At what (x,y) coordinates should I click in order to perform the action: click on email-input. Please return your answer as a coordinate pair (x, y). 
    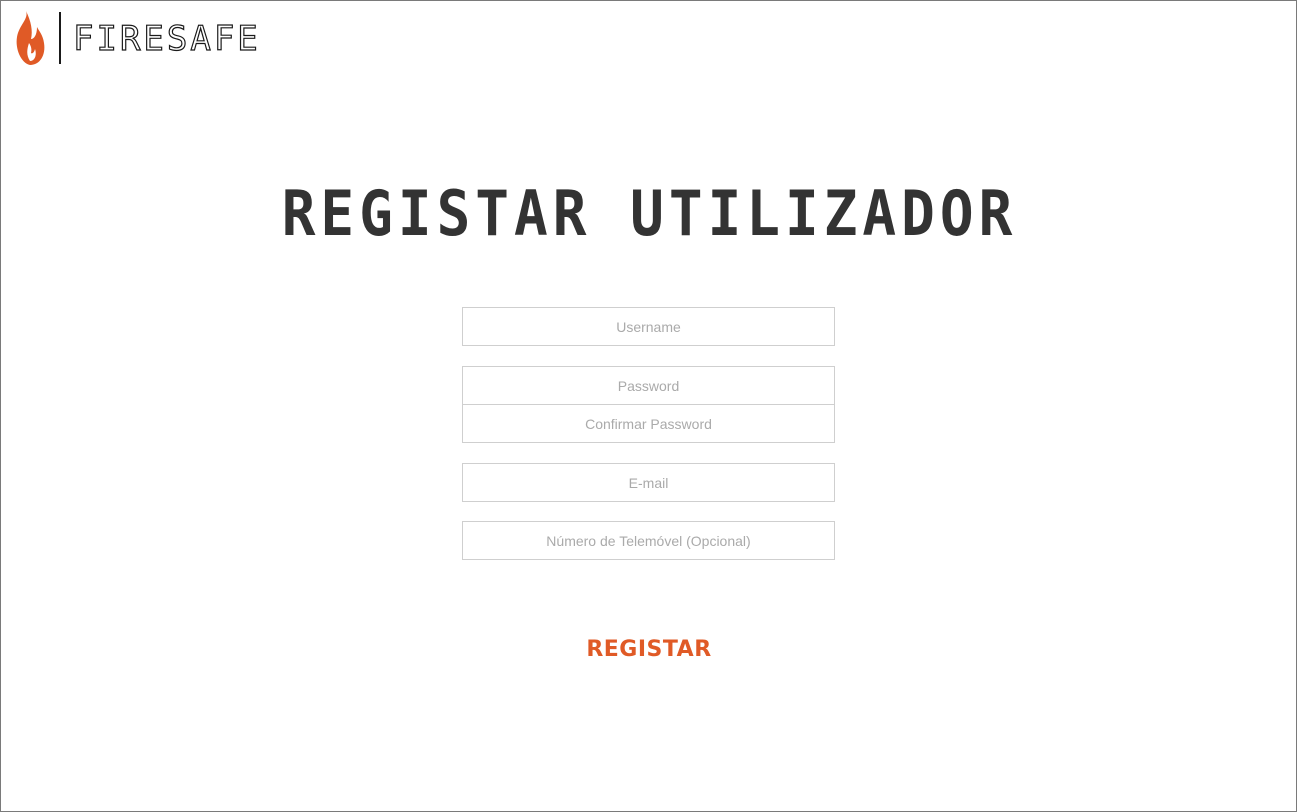
    Looking at the image, I should click on (648, 482).